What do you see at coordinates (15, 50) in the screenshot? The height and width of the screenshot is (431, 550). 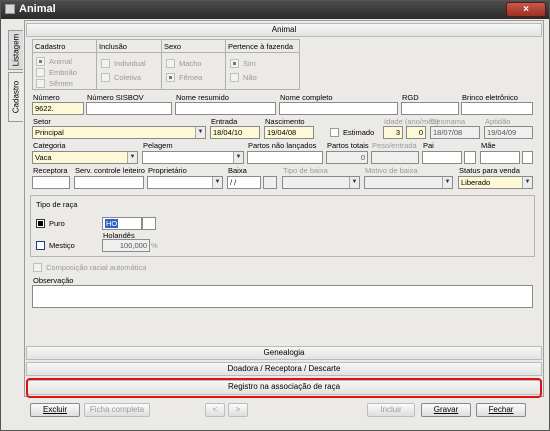 I see `tab-listagem: Listagem` at bounding box center [15, 50].